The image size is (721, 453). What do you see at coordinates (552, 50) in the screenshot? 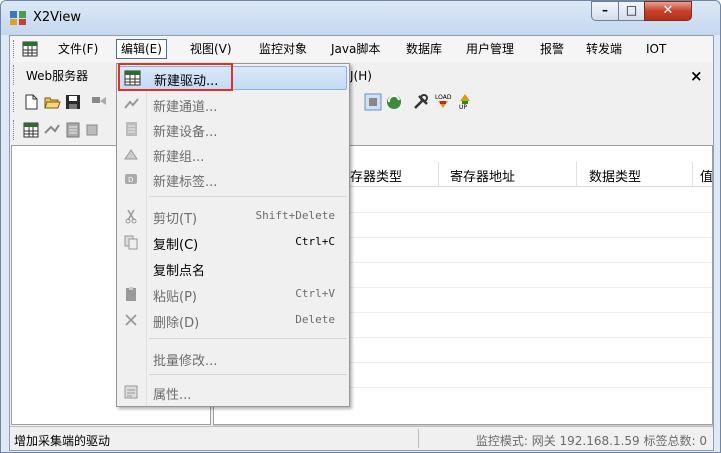
I see `menu-alarm: 报警` at bounding box center [552, 50].